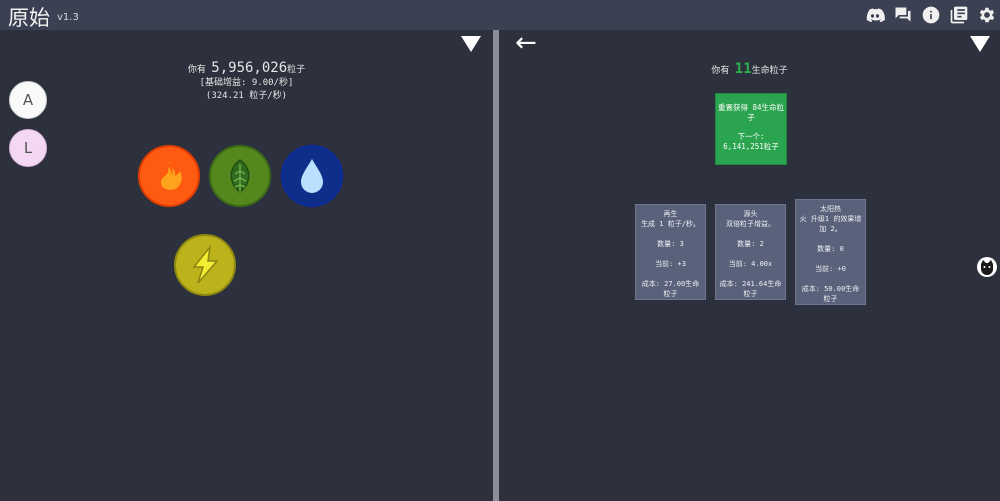  I want to click on life-value: 11, so click(743, 69).